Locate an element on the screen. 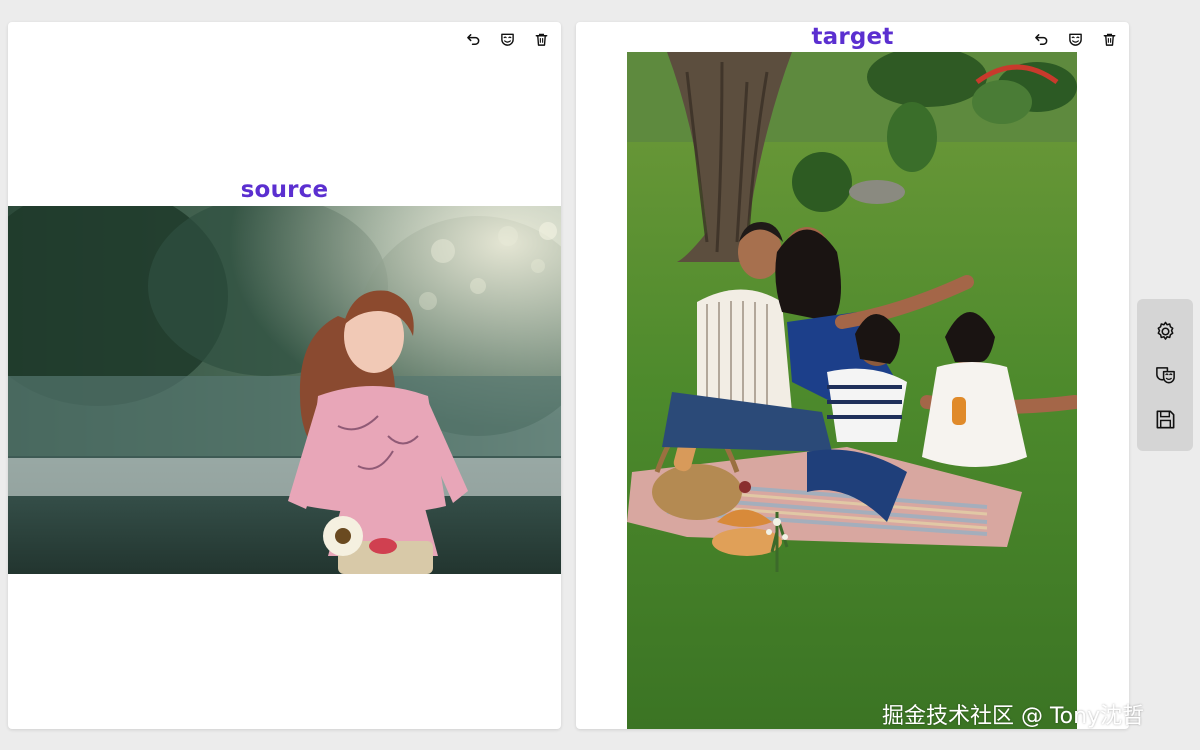 This screenshot has width=1200, height=750. settings-button is located at coordinates (1165, 331).